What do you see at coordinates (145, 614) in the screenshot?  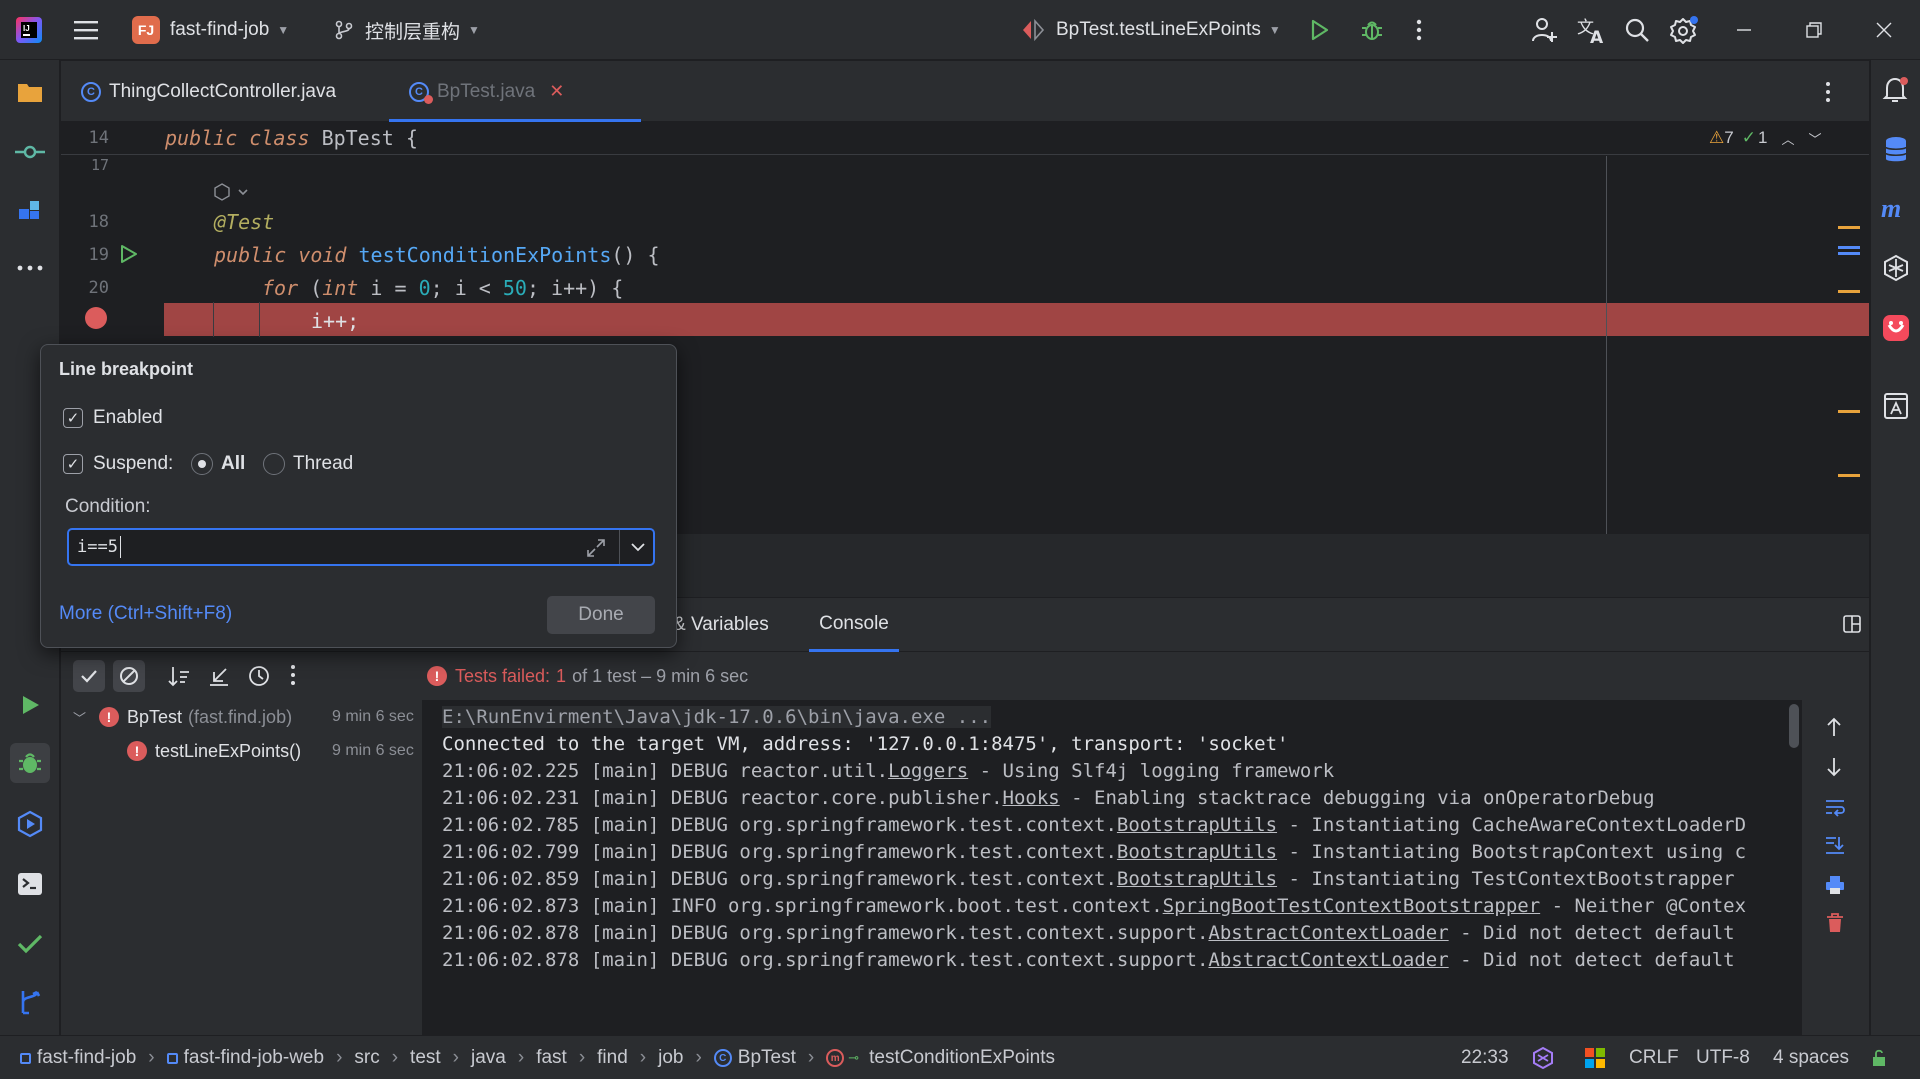 I see `more-link: More (Ctrl+Shift+F8)` at bounding box center [145, 614].